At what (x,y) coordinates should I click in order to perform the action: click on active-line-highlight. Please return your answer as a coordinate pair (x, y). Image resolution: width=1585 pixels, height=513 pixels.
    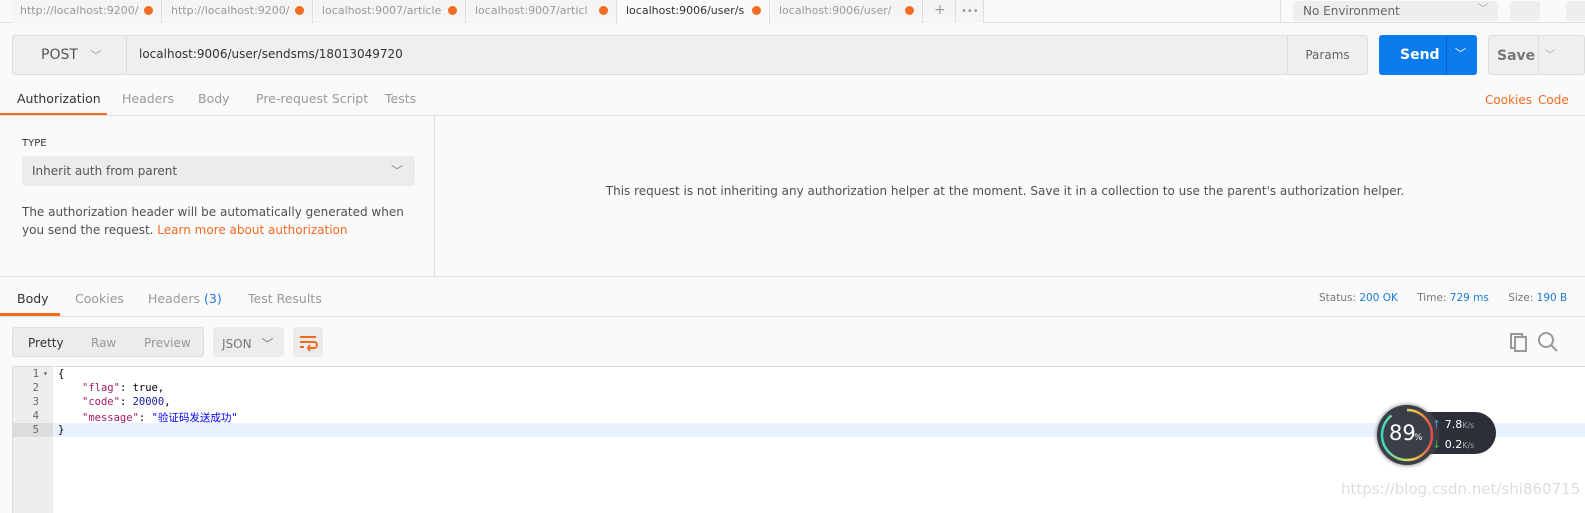
    Looking at the image, I should click on (799, 430).